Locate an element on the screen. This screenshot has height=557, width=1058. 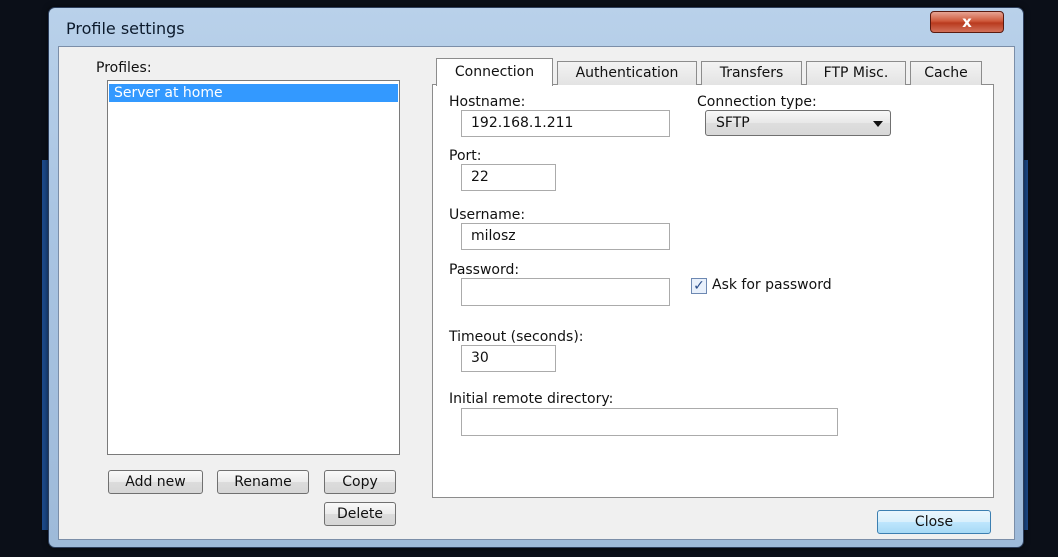
close-button: Close is located at coordinates (934, 522).